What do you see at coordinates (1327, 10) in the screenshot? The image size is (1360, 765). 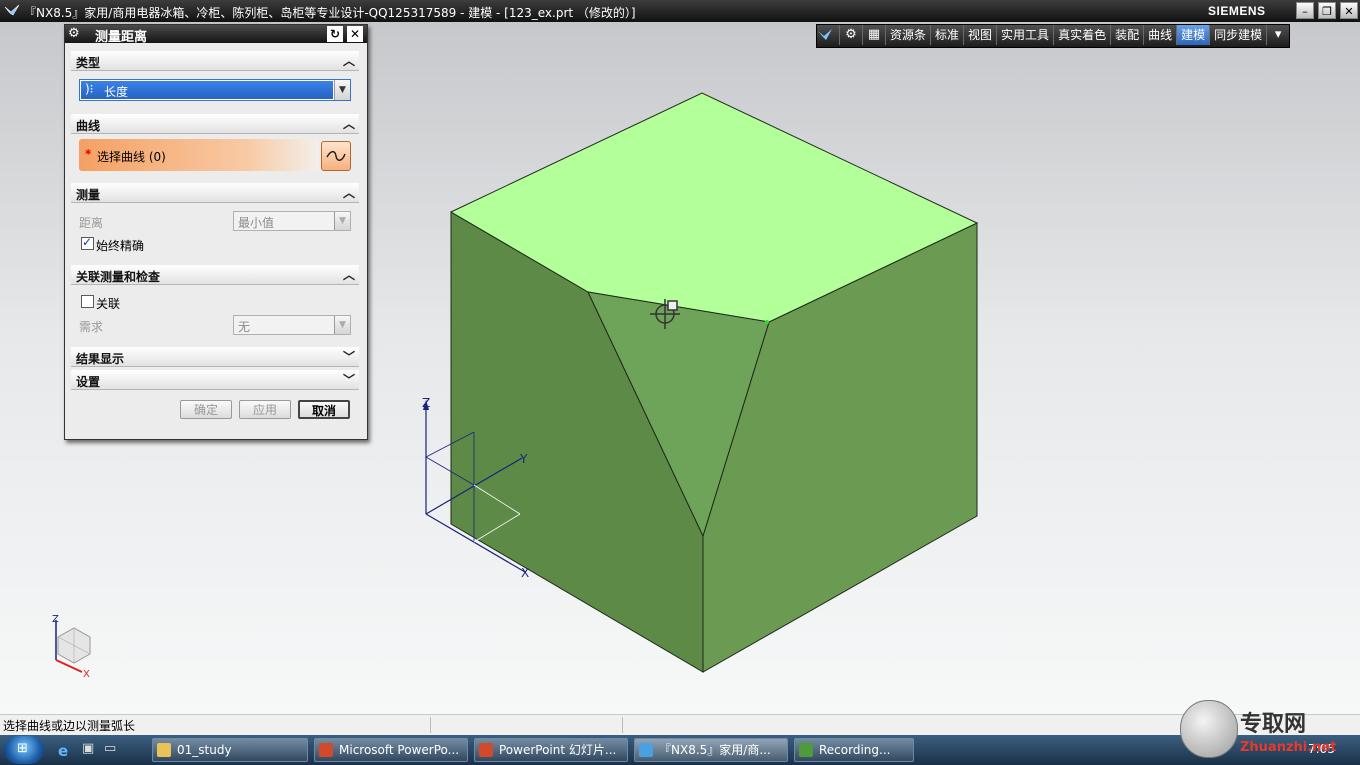 I see `restore-button: ❐` at bounding box center [1327, 10].